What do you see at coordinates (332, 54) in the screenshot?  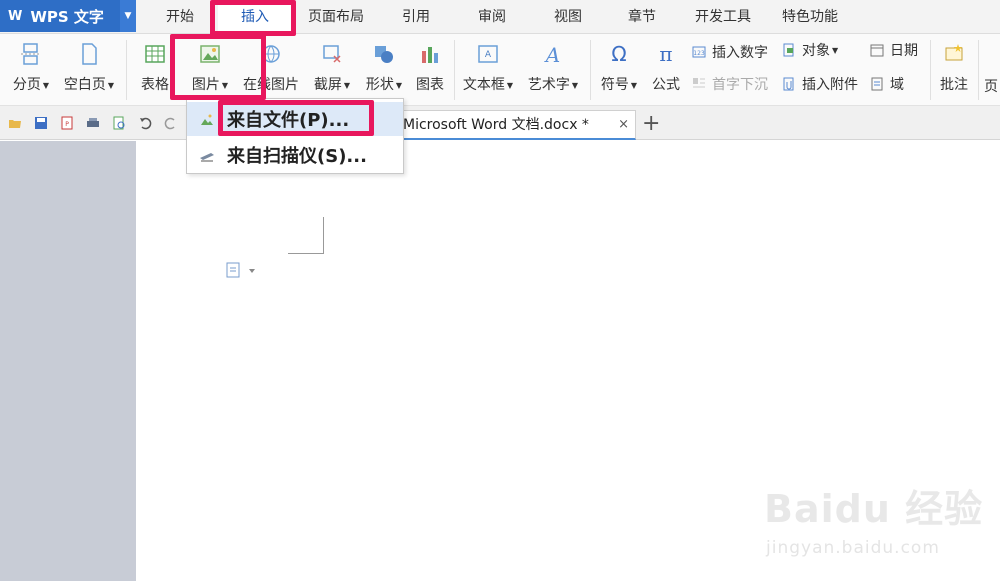 I see `screenshot-icon` at bounding box center [332, 54].